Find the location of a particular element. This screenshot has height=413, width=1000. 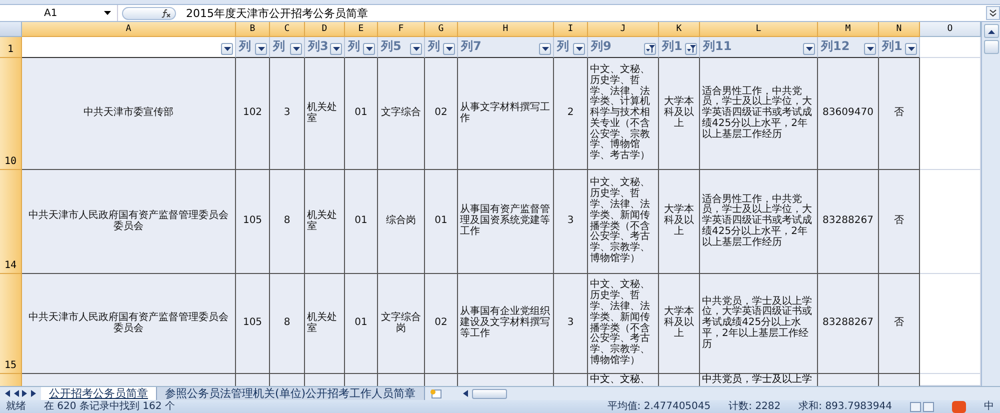

column-header: J is located at coordinates (623, 29).